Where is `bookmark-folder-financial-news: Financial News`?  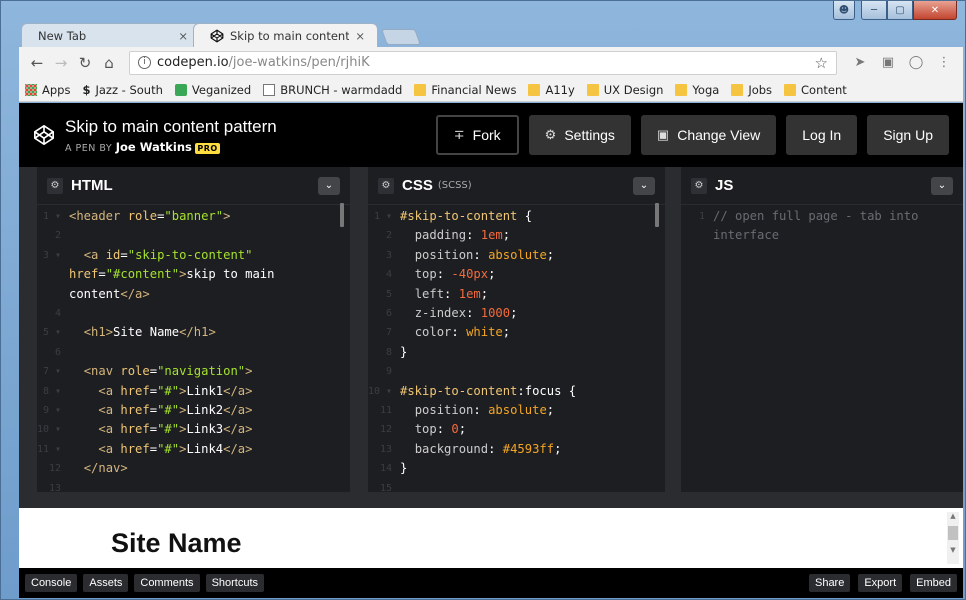
bookmark-folder-financial-news: Financial News is located at coordinates (465, 90).